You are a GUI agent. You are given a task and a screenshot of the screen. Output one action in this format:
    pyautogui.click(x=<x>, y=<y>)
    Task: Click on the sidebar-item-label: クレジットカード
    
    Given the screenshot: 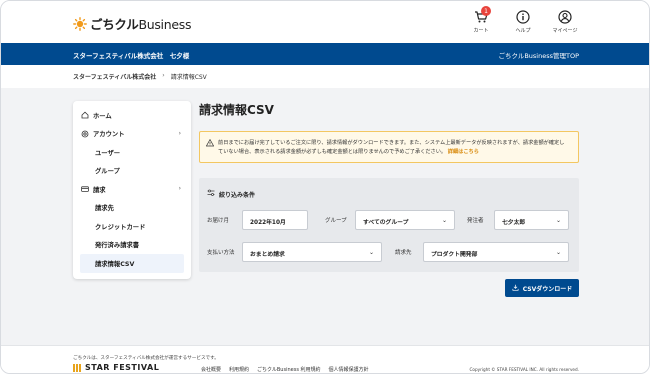 What is the action you would take?
    pyautogui.click(x=120, y=227)
    